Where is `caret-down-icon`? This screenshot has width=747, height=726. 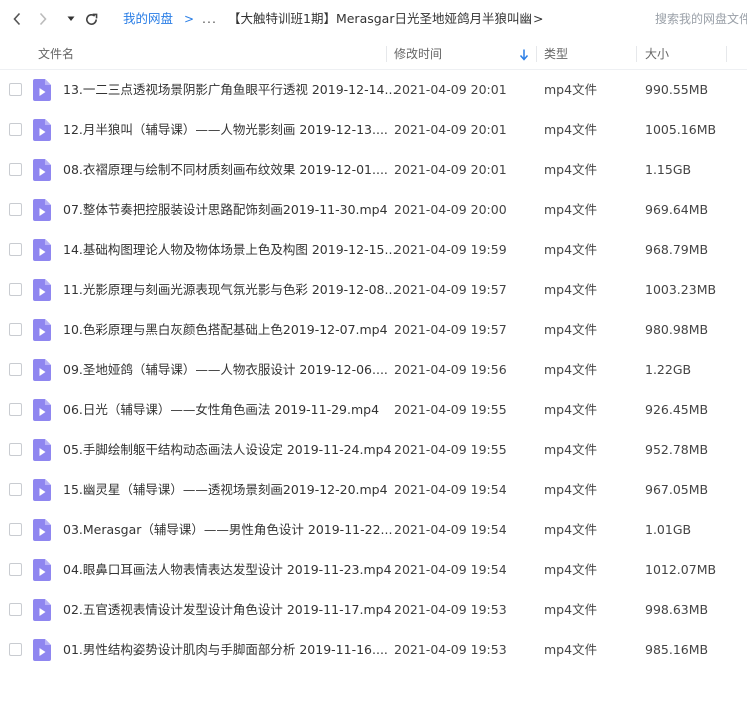
caret-down-icon is located at coordinates (71, 18).